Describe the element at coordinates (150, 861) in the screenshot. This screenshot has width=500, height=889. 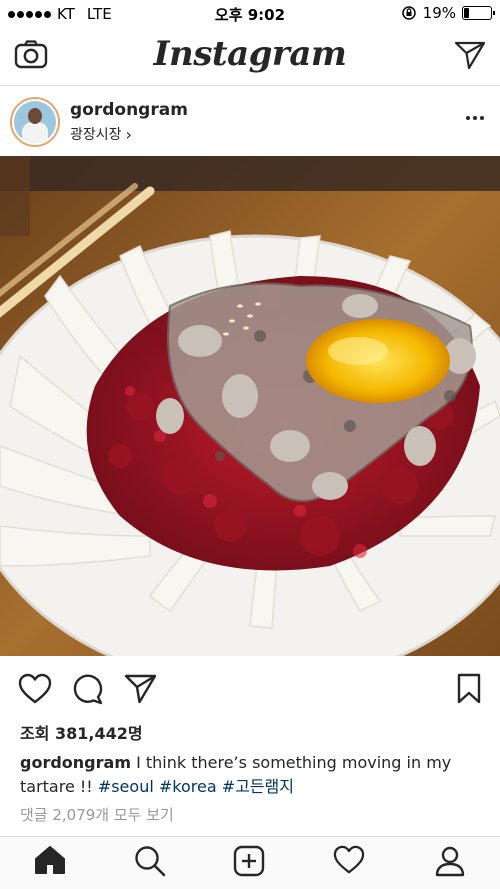
I see `search-icon` at that location.